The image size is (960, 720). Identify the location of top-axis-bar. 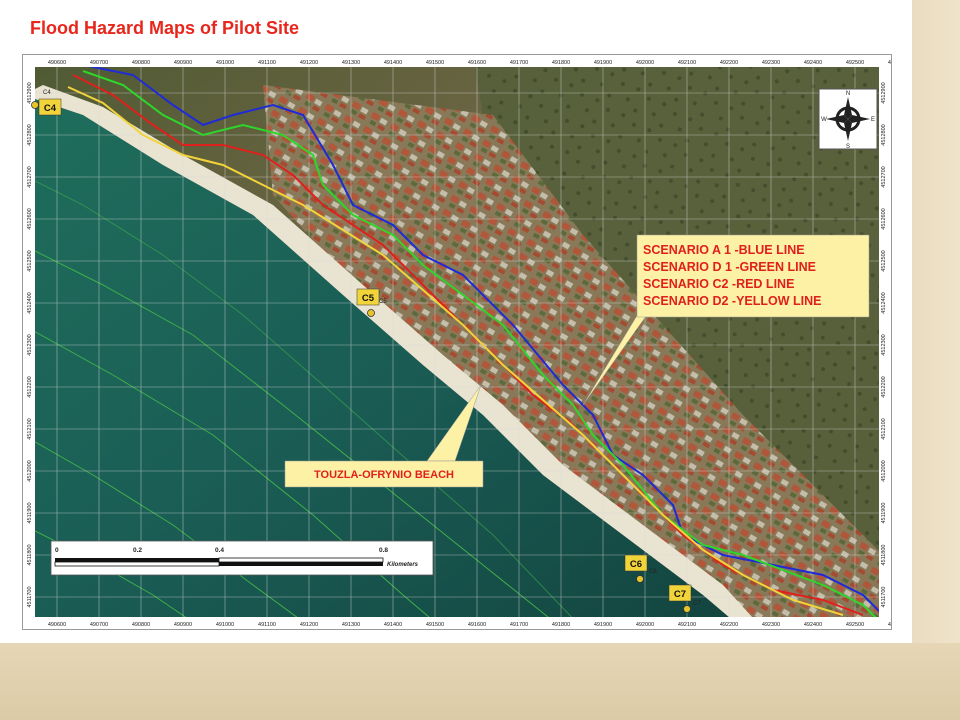
(457, 61).